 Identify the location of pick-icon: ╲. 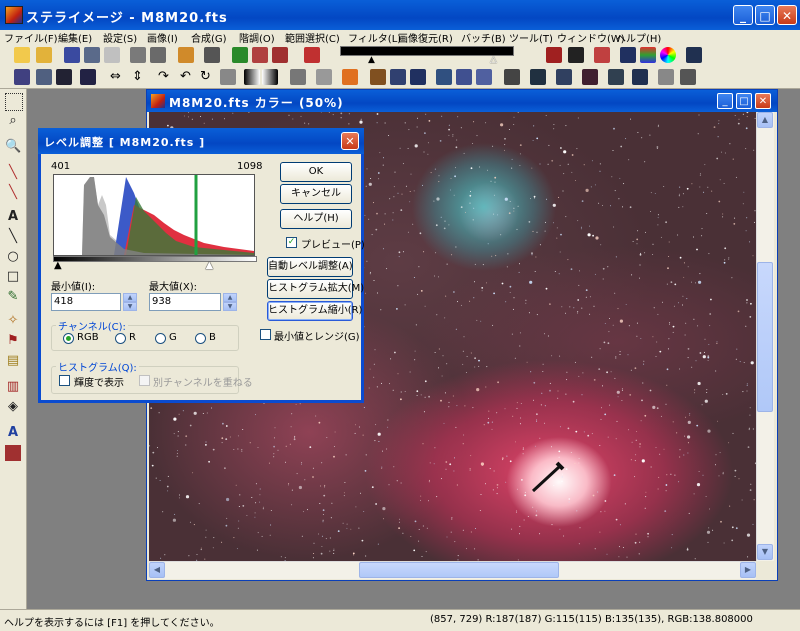
(13, 193).